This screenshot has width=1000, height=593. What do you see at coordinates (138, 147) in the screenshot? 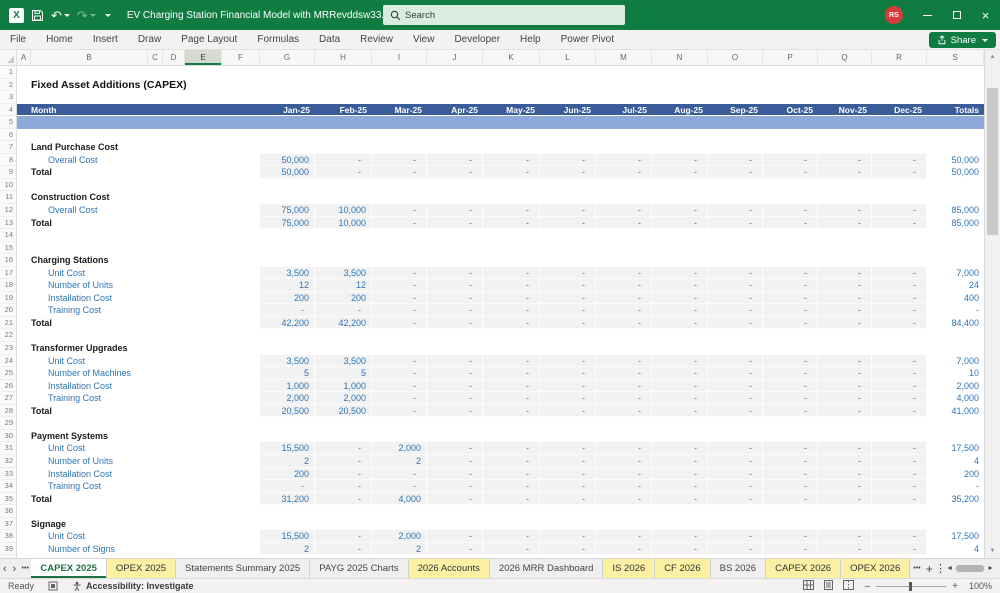
I see `cell-label-land-purchase-cost-r7: Land Purchase Cost` at bounding box center [138, 147].